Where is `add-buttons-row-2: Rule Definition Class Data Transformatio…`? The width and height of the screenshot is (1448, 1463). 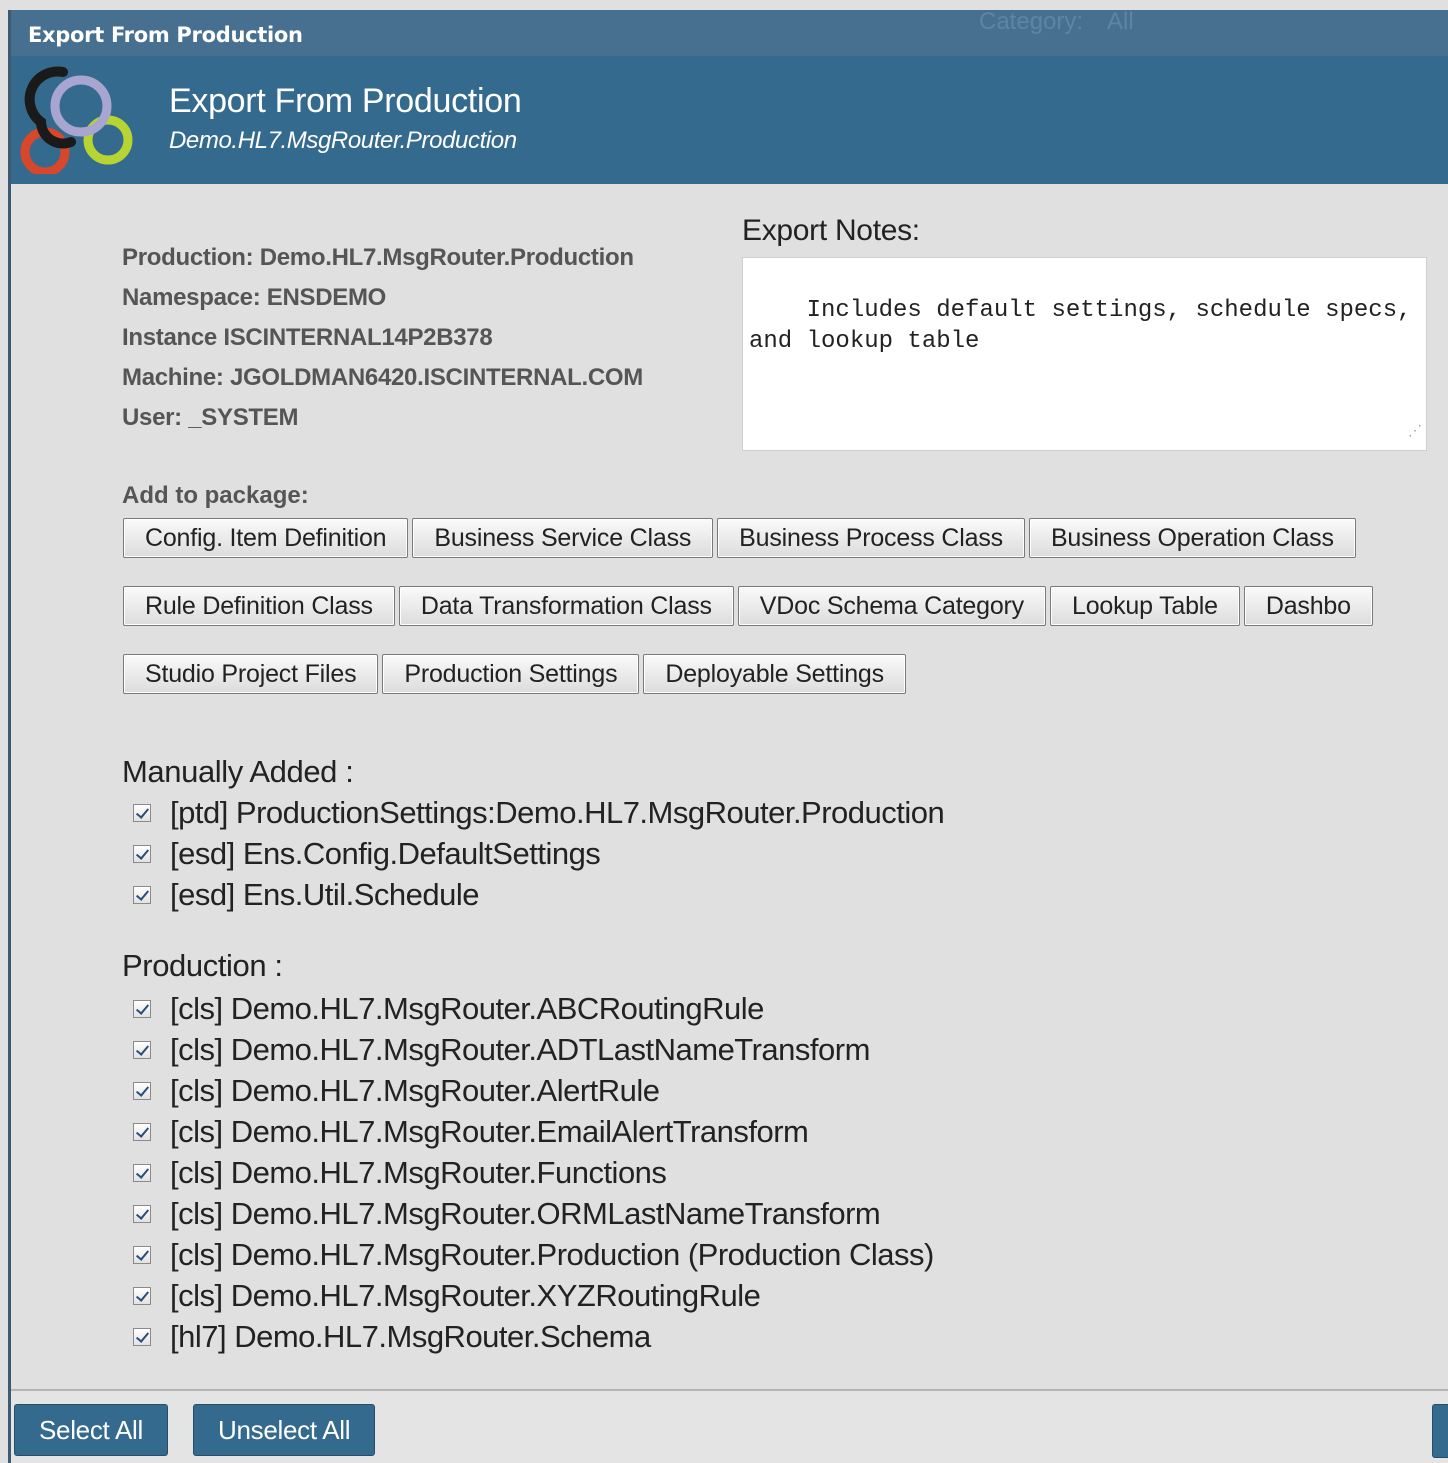
add-buttons-row-2: Rule Definition Class Data Transformatio… is located at coordinates (750, 606).